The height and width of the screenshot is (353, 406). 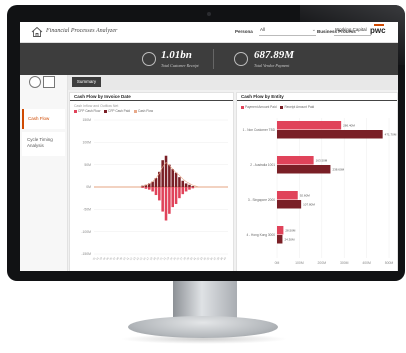 What do you see at coordinates (86, 82) in the screenshot?
I see `tab-summary: Summary` at bounding box center [86, 82].